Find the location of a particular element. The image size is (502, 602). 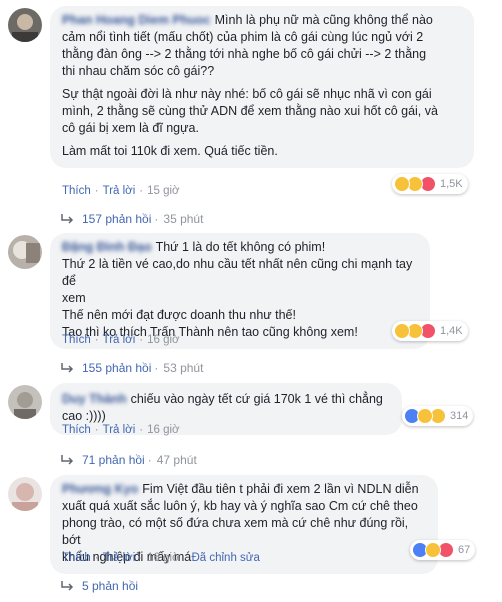

reaction-summary: 67 is located at coordinates (443, 550).